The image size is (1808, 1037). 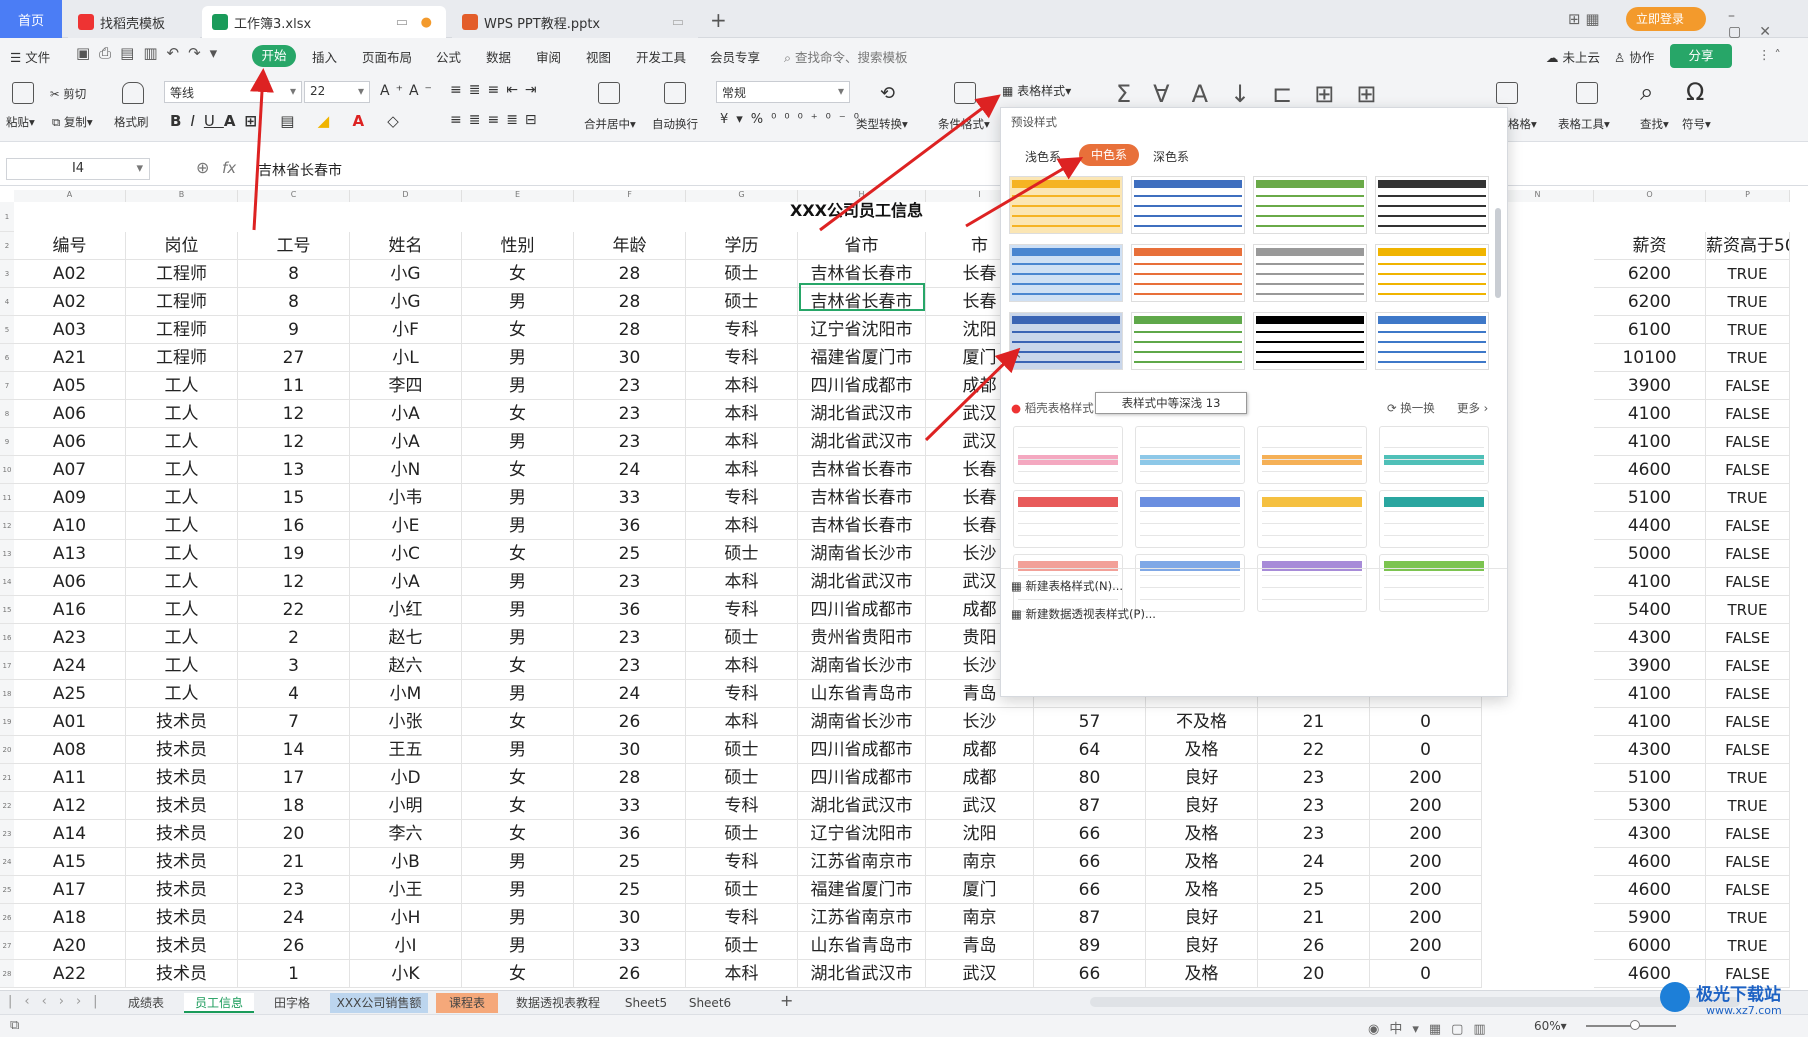 What do you see at coordinates (1432, 1027) in the screenshot?
I see `view-icons: ◉中▾▦▢▥` at bounding box center [1432, 1027].